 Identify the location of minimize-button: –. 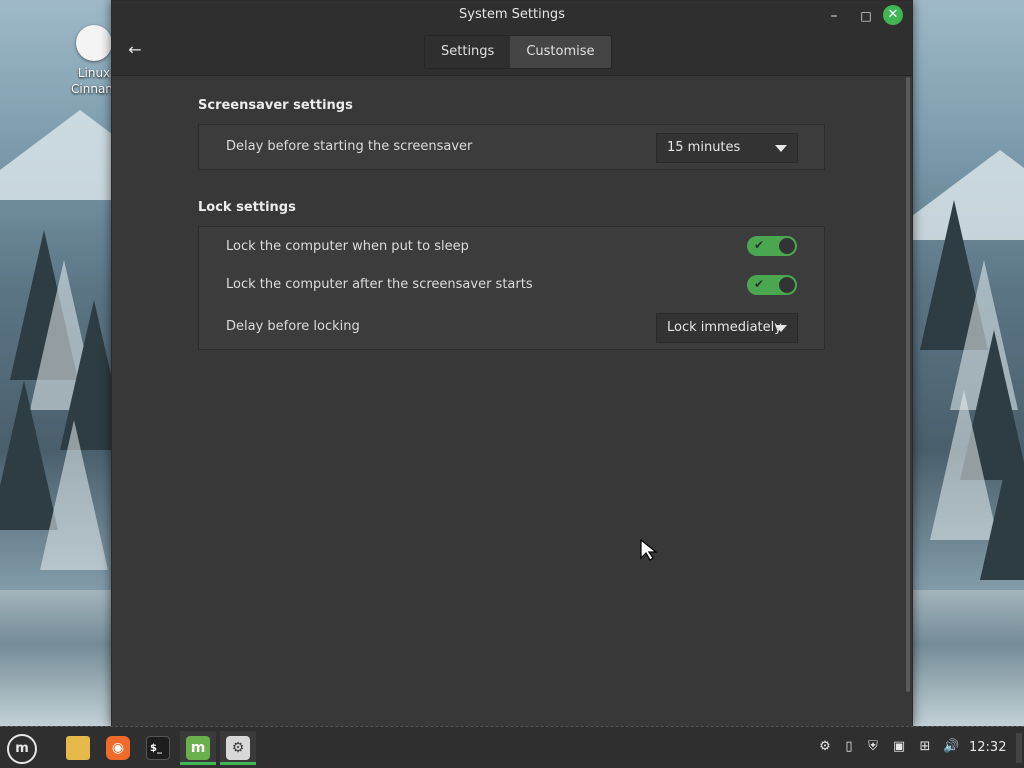
(834, 16).